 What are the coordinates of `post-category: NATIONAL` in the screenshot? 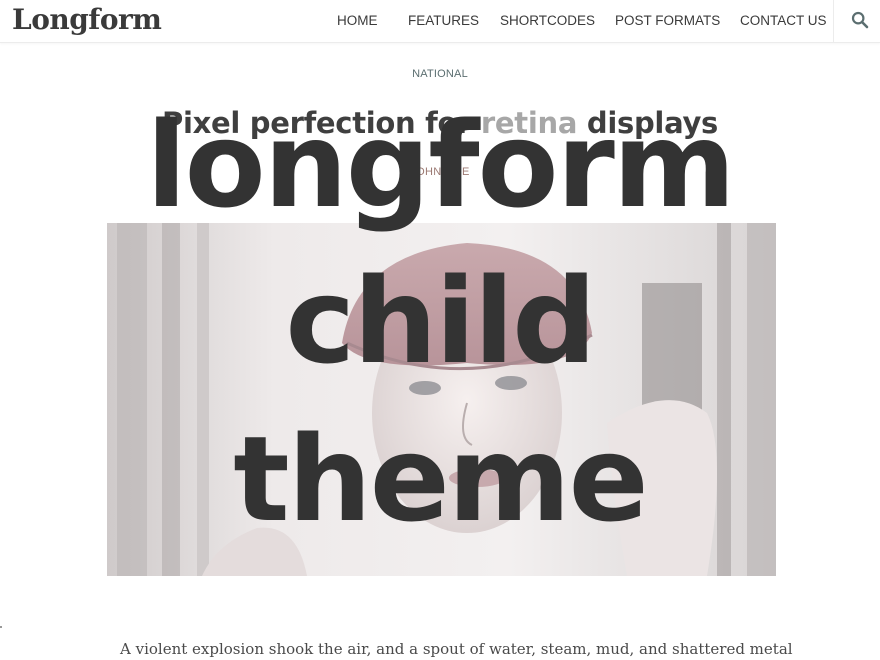 It's located at (440, 74).